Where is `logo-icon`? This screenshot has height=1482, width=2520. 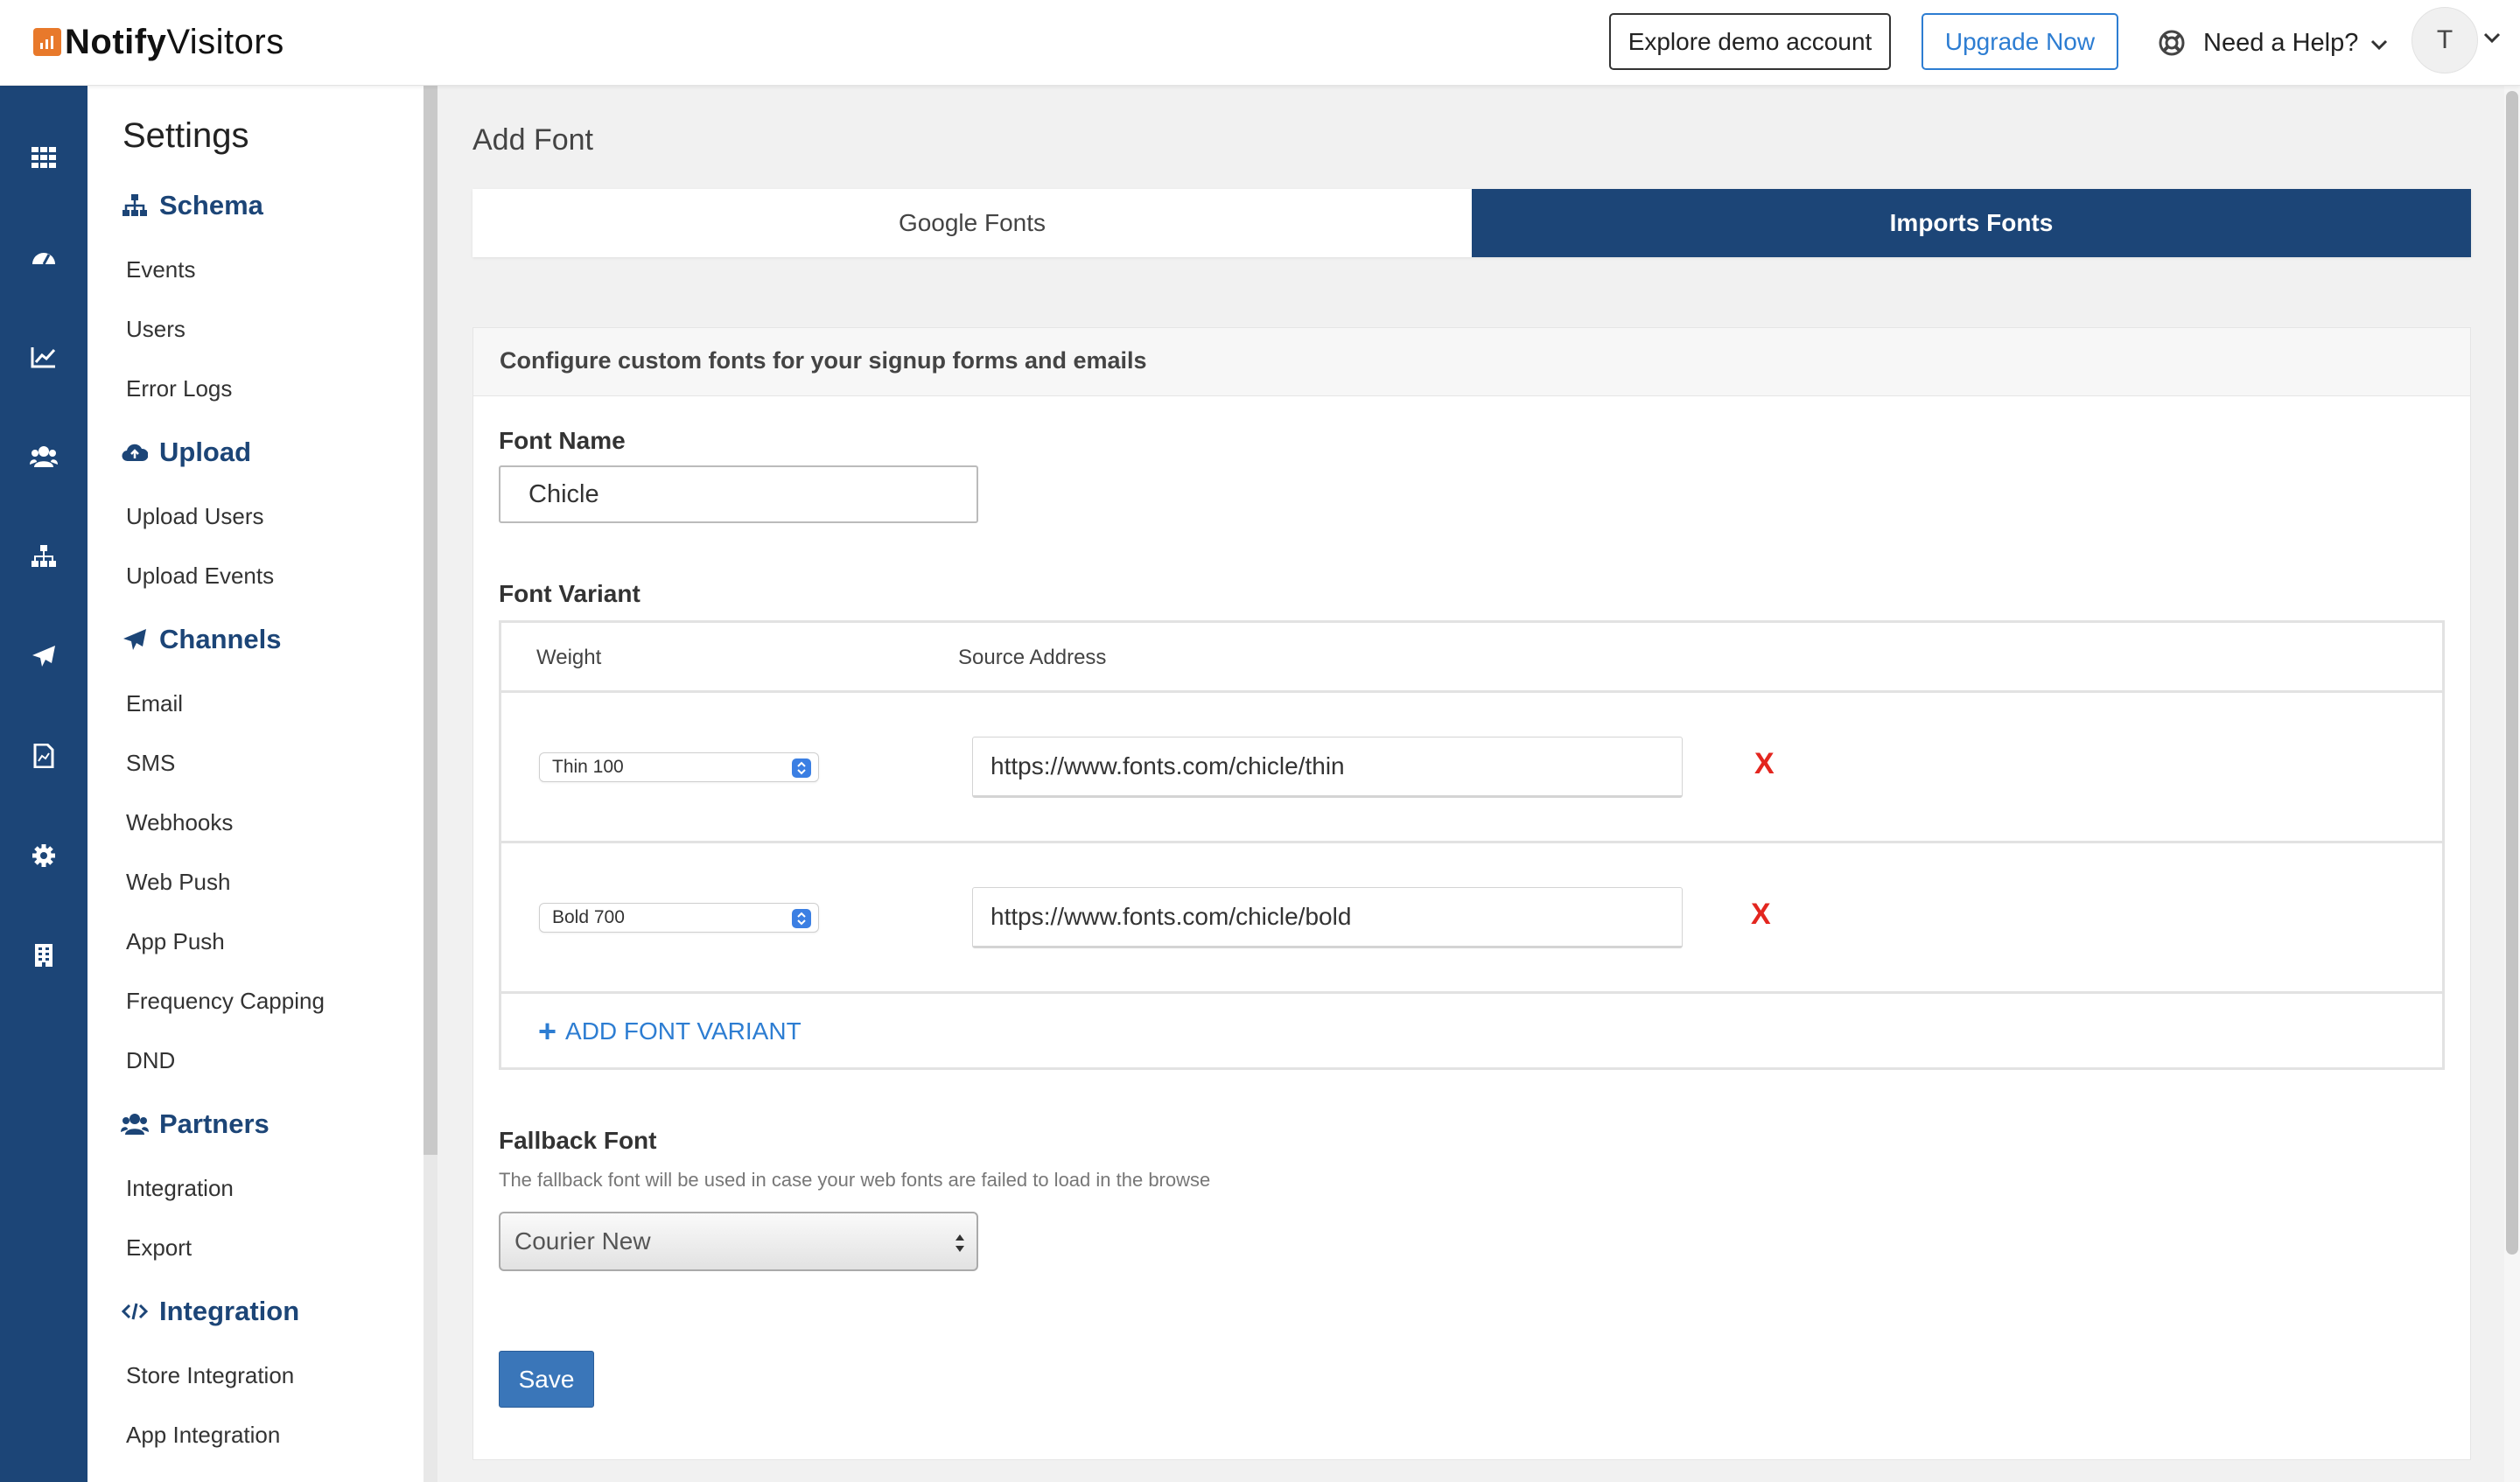 logo-icon is located at coordinates (47, 42).